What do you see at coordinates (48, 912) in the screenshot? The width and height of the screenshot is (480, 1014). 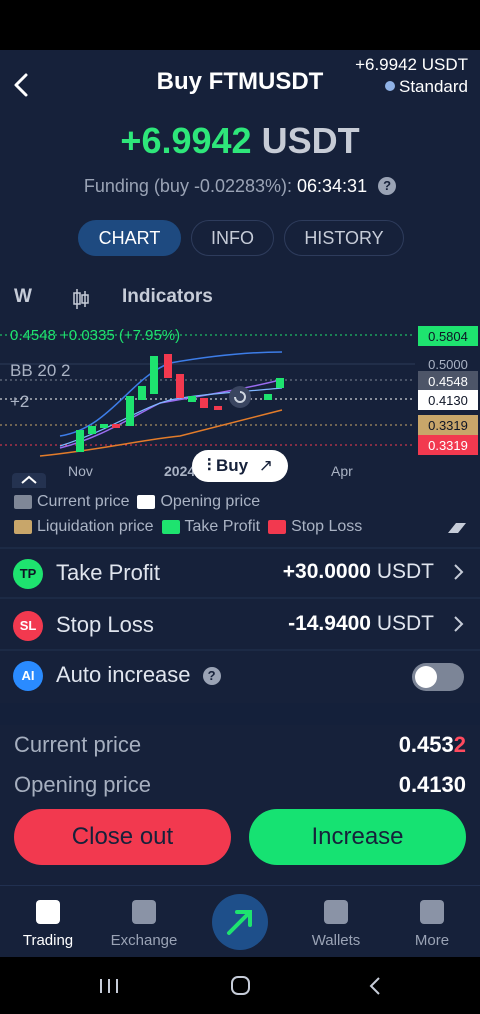 I see `chart-icon` at bounding box center [48, 912].